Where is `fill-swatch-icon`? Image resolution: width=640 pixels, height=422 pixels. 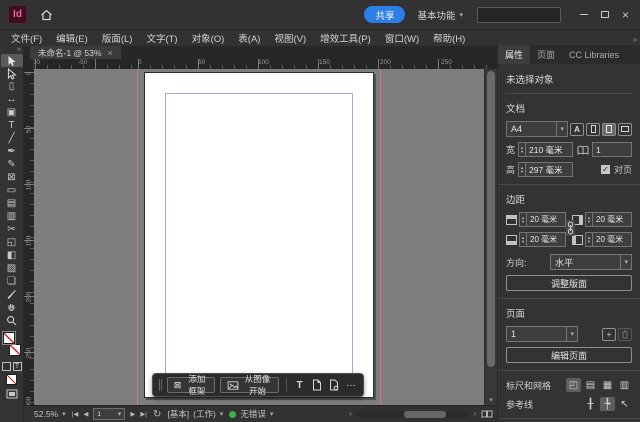 fill-swatch-icon is located at coordinates (8, 338).